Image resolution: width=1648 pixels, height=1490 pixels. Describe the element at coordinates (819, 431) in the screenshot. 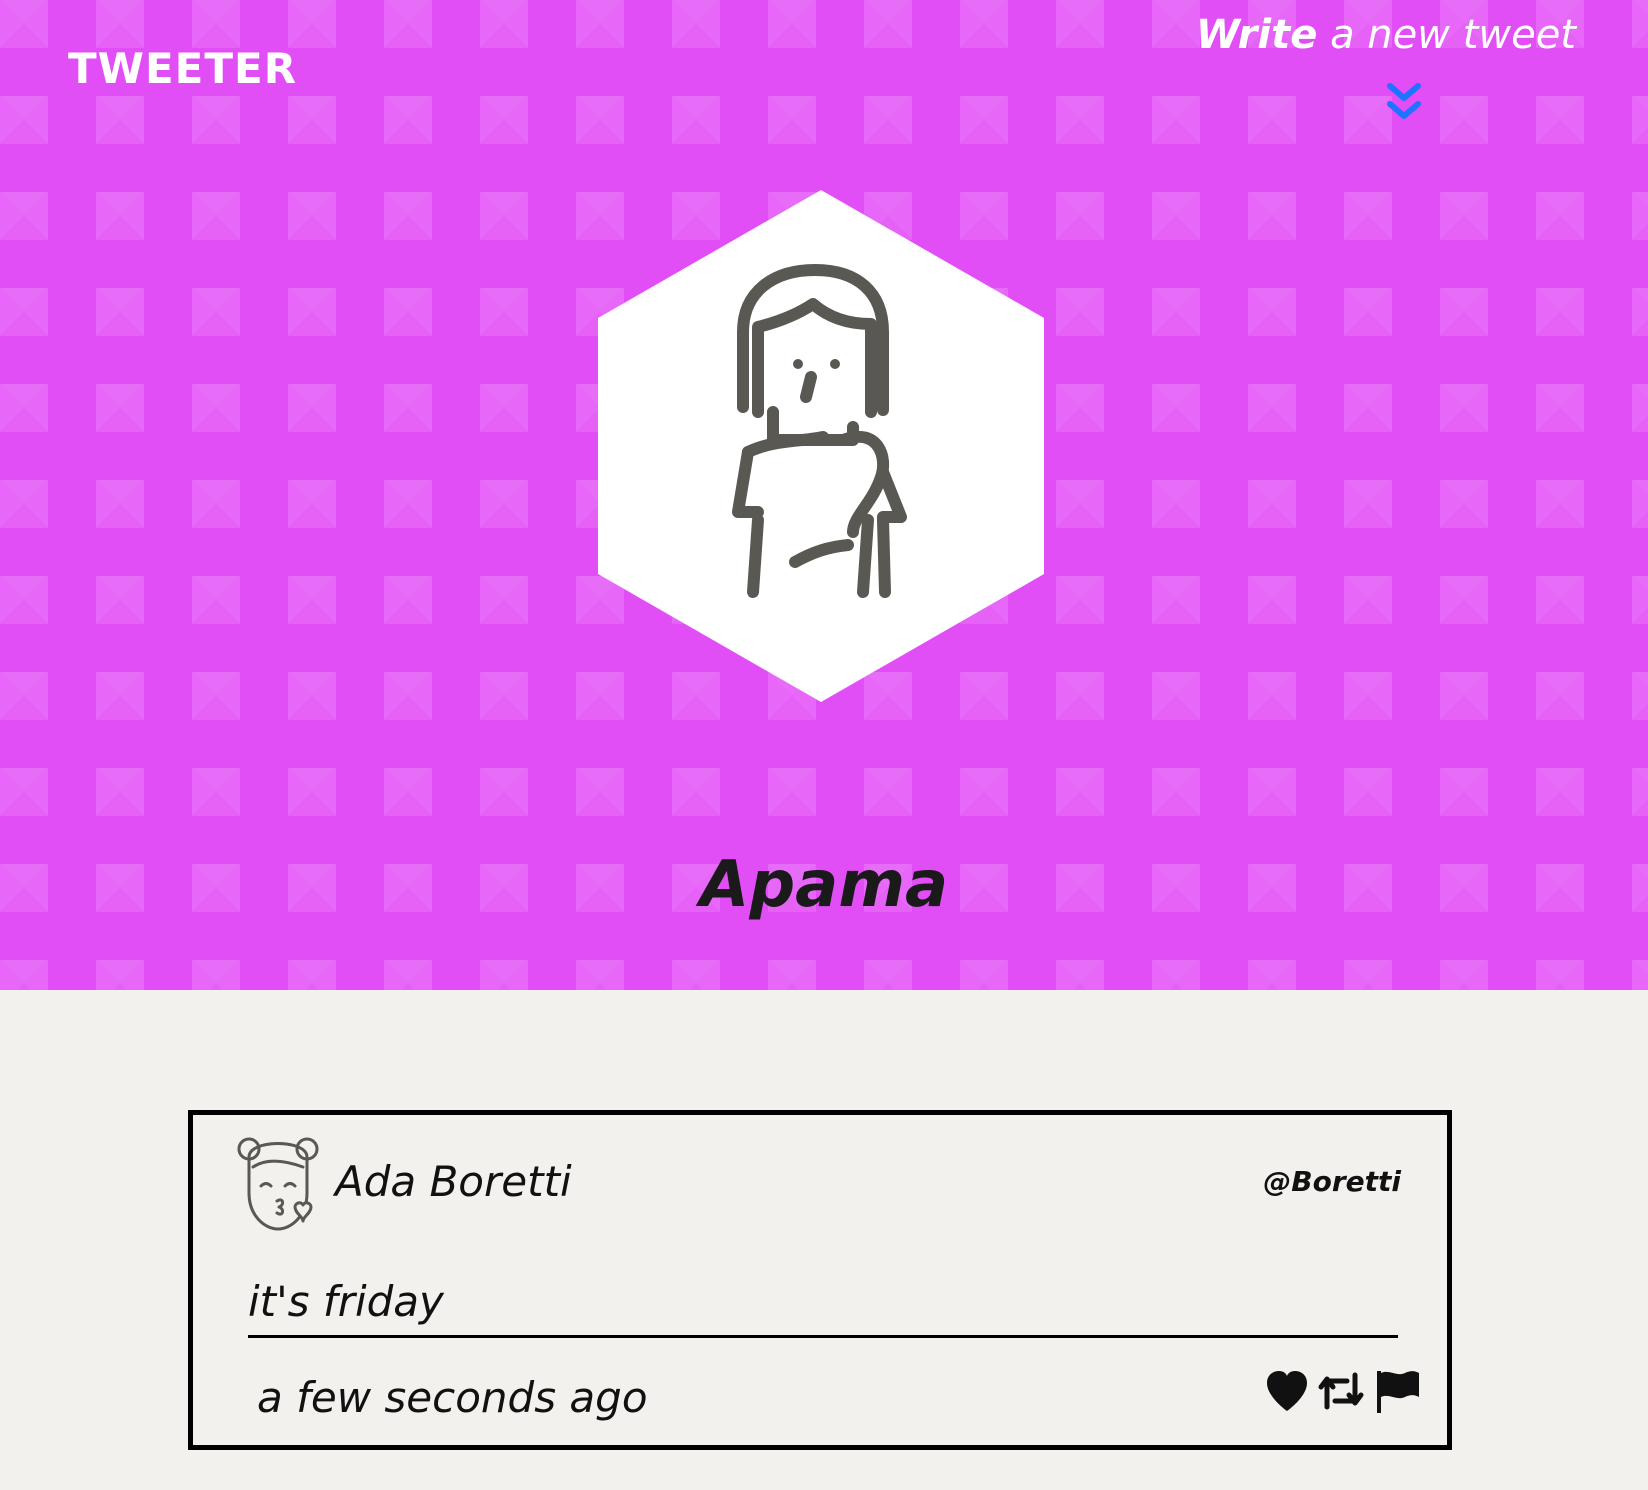

I see `person-avatar-icon` at that location.